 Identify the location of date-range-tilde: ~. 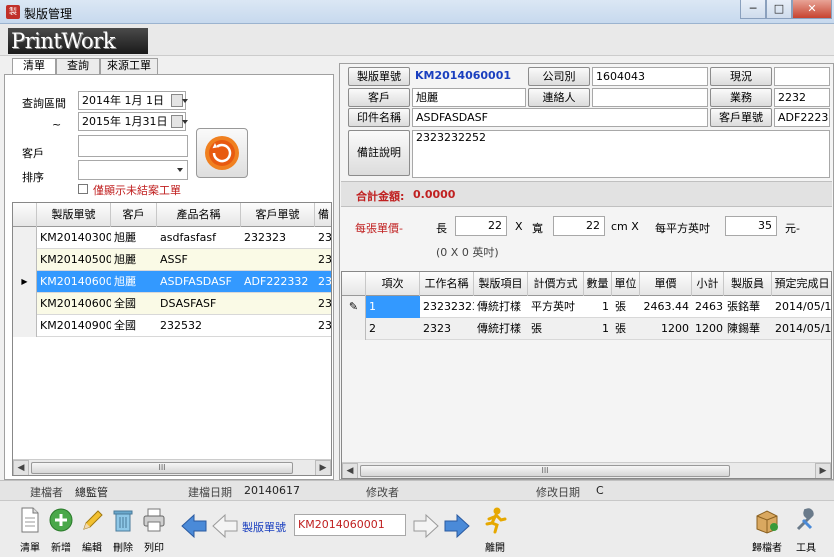
(57, 124).